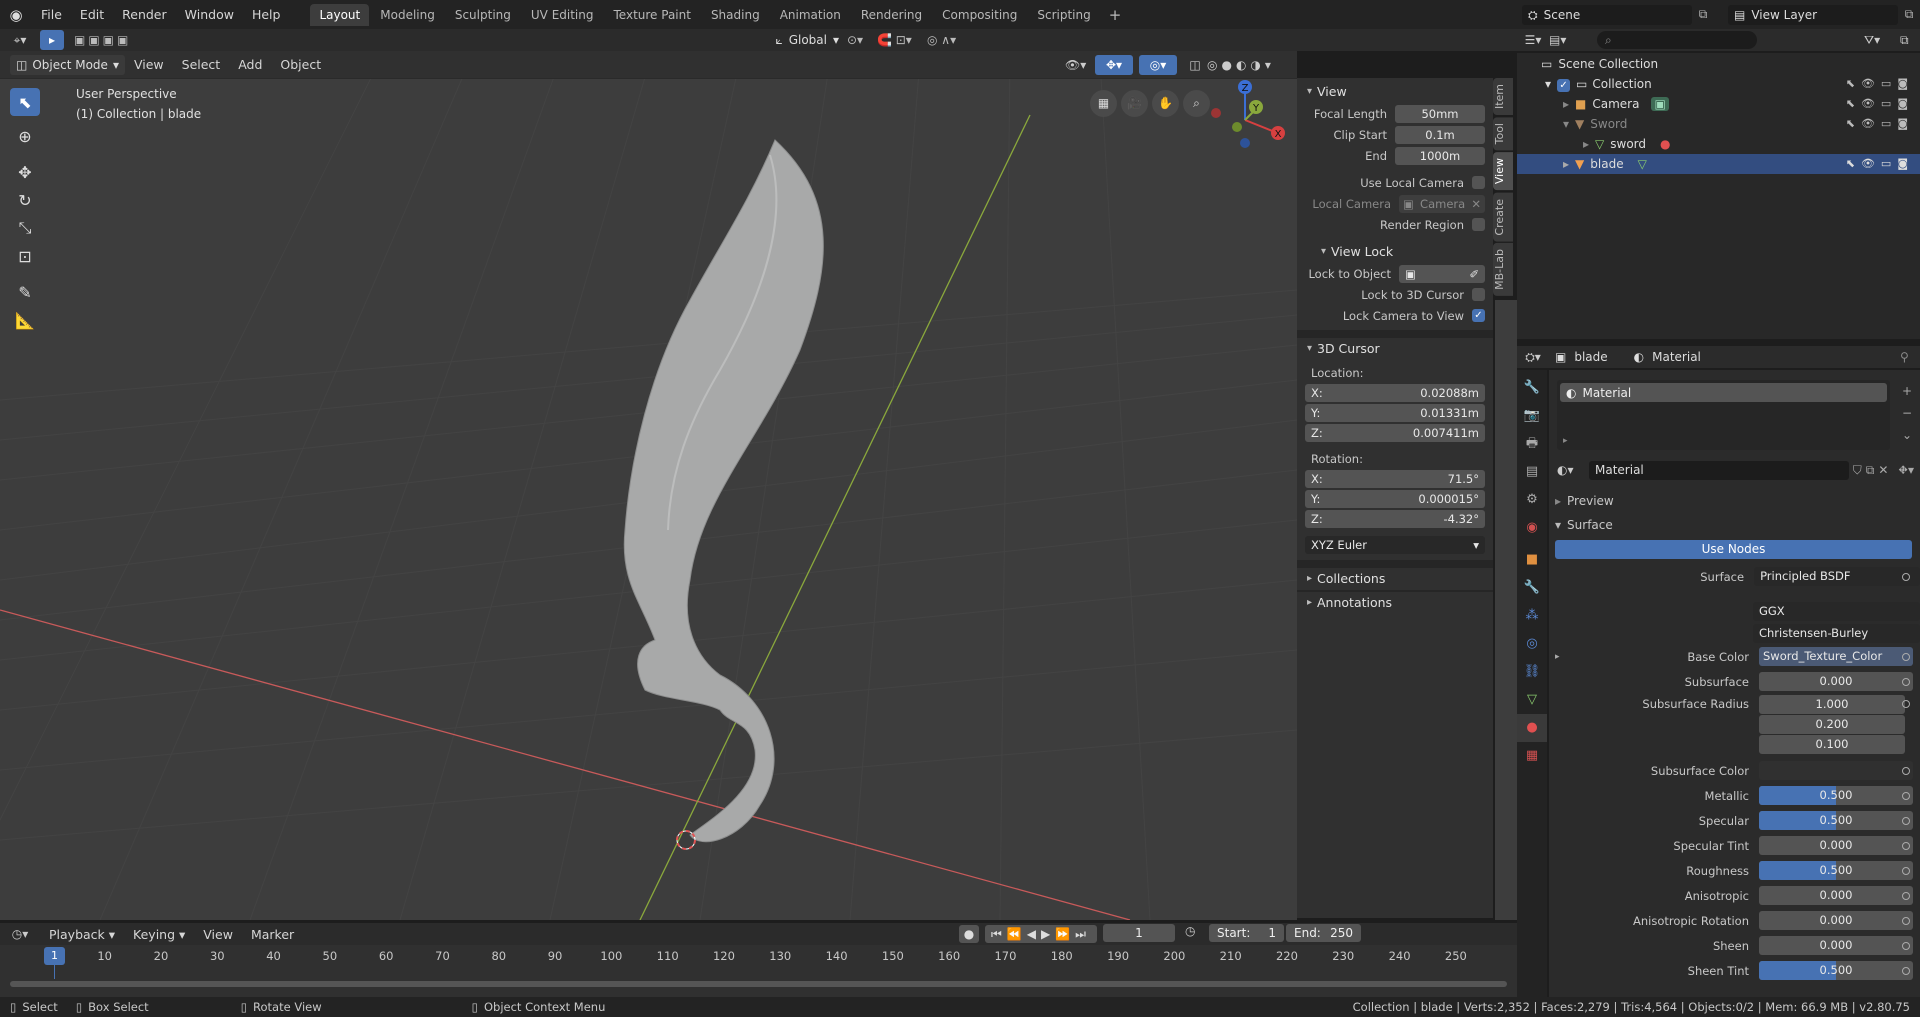 The height and width of the screenshot is (1017, 1920). I want to click on lock-to-object-field: ▣ ✐, so click(1442, 273).